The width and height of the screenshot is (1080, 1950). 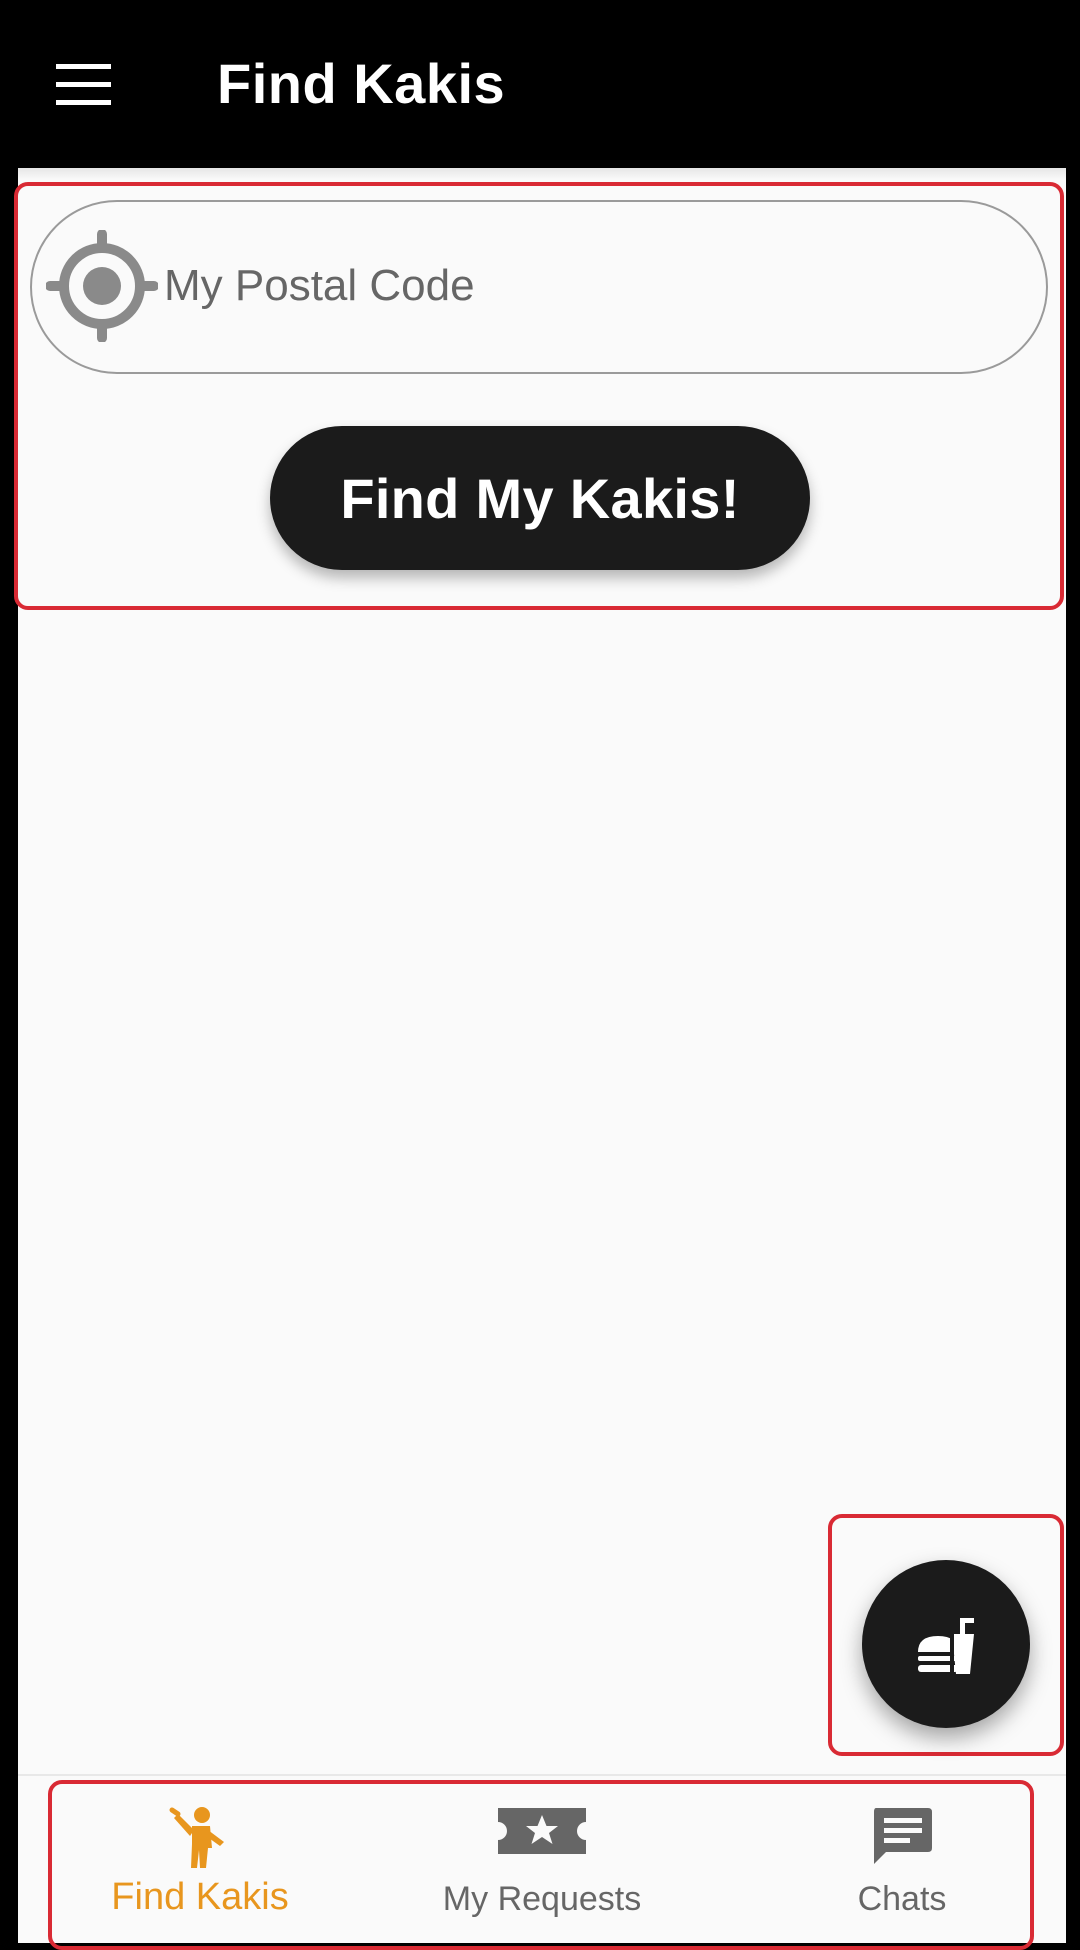 I want to click on appbar-shadow, so click(x=542, y=174).